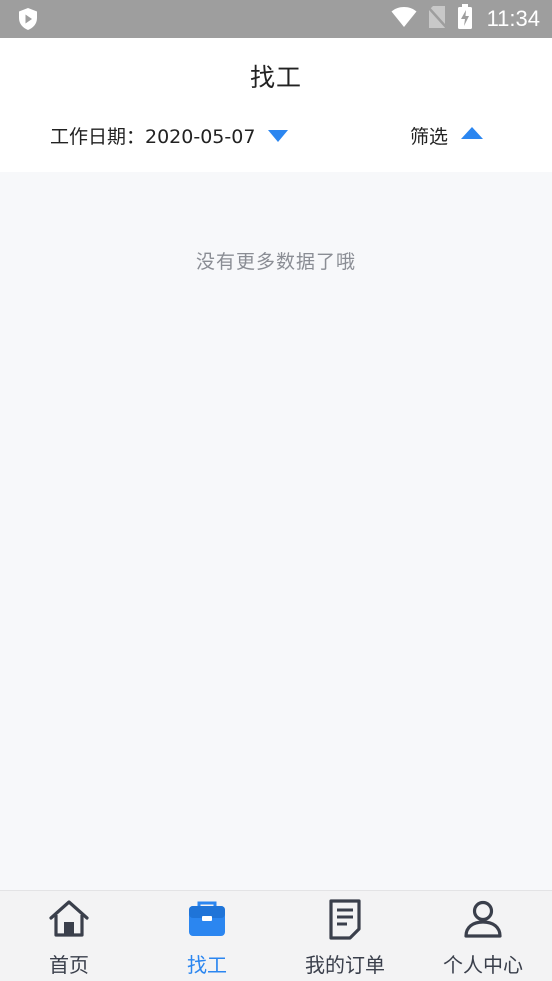 This screenshot has height=981, width=552. What do you see at coordinates (436, 19) in the screenshot?
I see `no-sim-icon` at bounding box center [436, 19].